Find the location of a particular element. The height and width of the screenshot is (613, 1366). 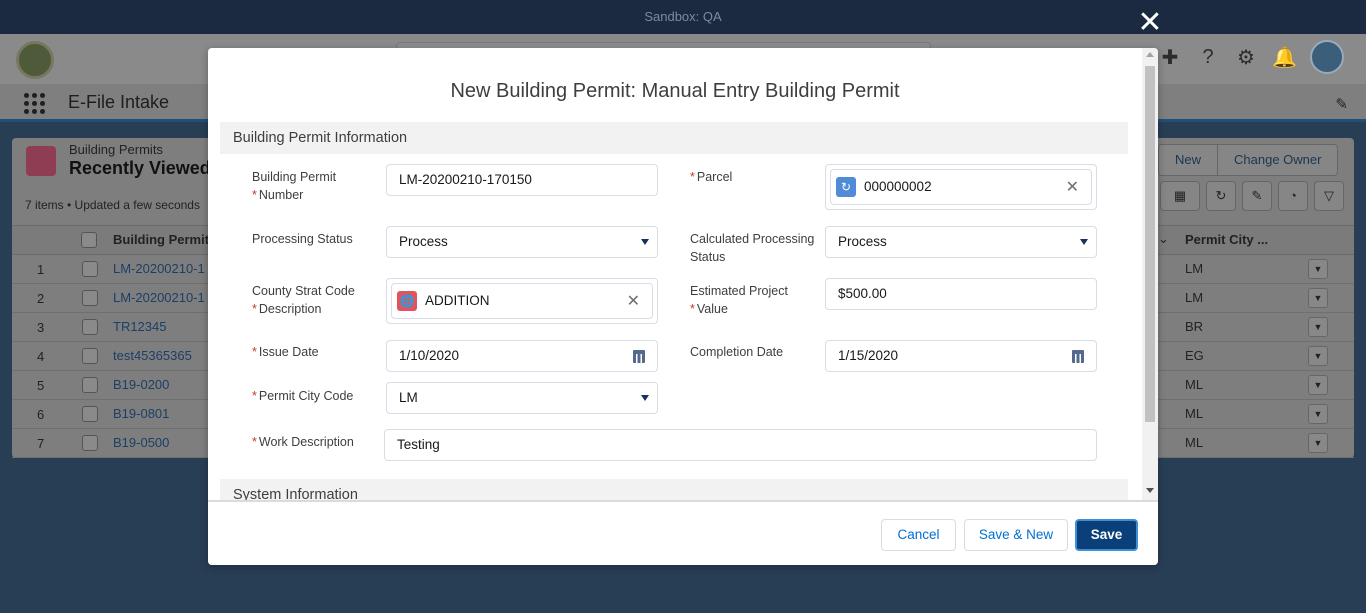

row-link: B19-0200 is located at coordinates (141, 384).